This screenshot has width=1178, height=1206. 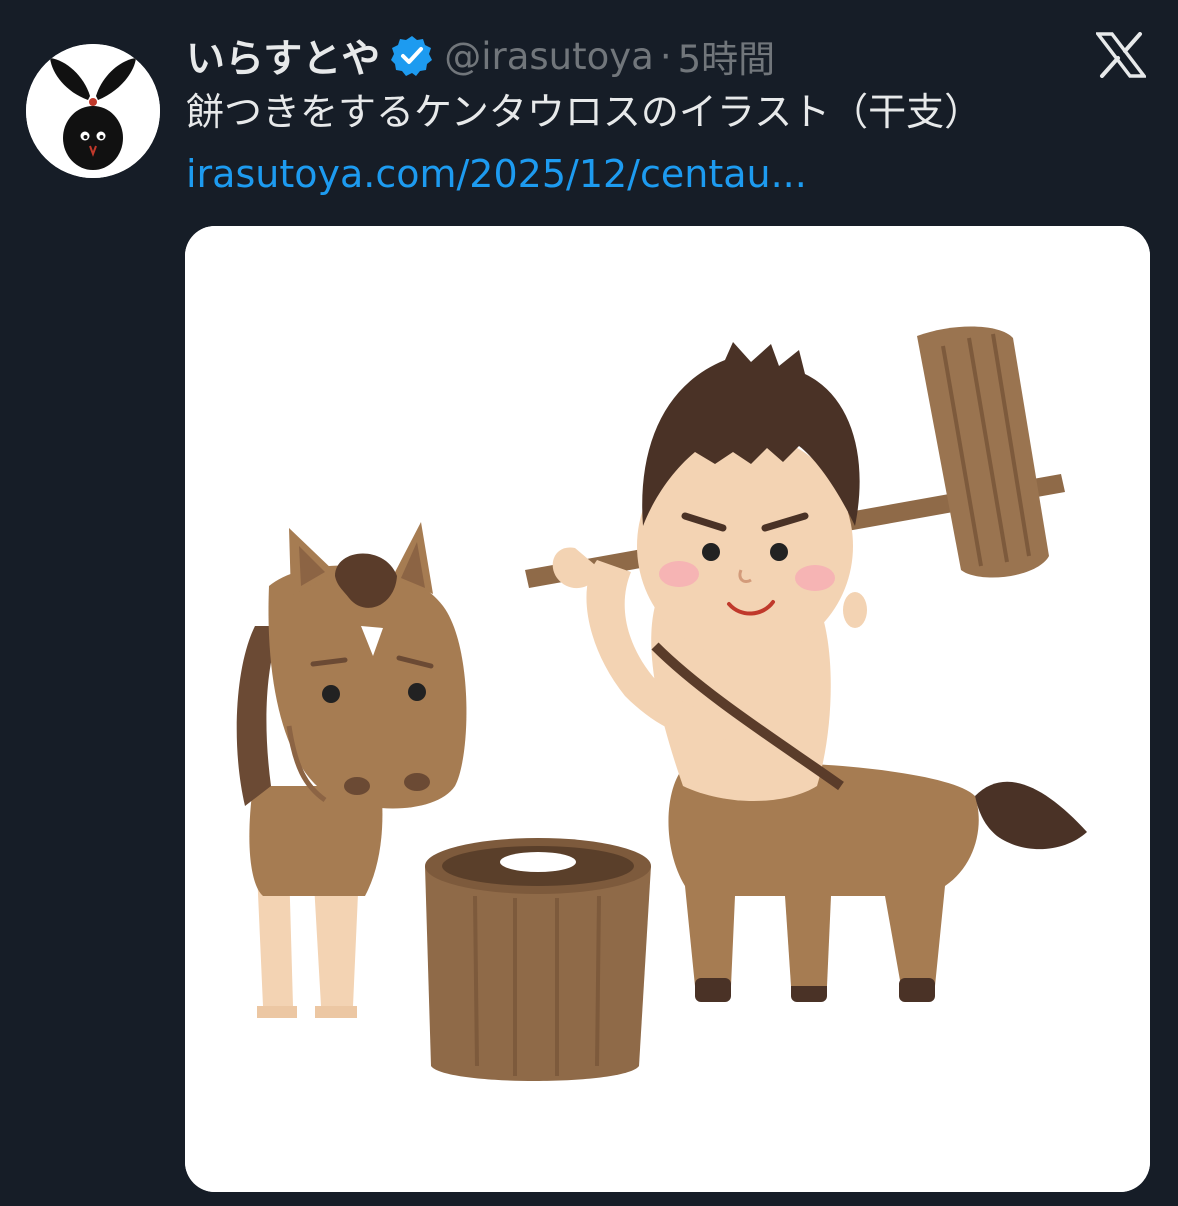 I want to click on author-display-name: いらすとや, so click(x=283, y=56).